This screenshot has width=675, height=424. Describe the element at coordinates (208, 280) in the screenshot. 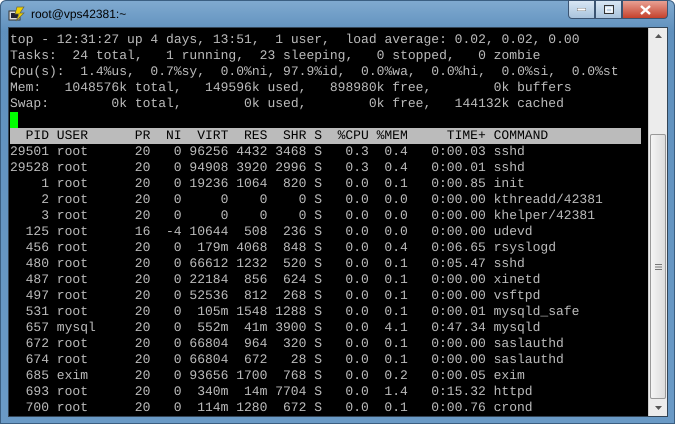

I see `table-cell-text: 22184` at that location.